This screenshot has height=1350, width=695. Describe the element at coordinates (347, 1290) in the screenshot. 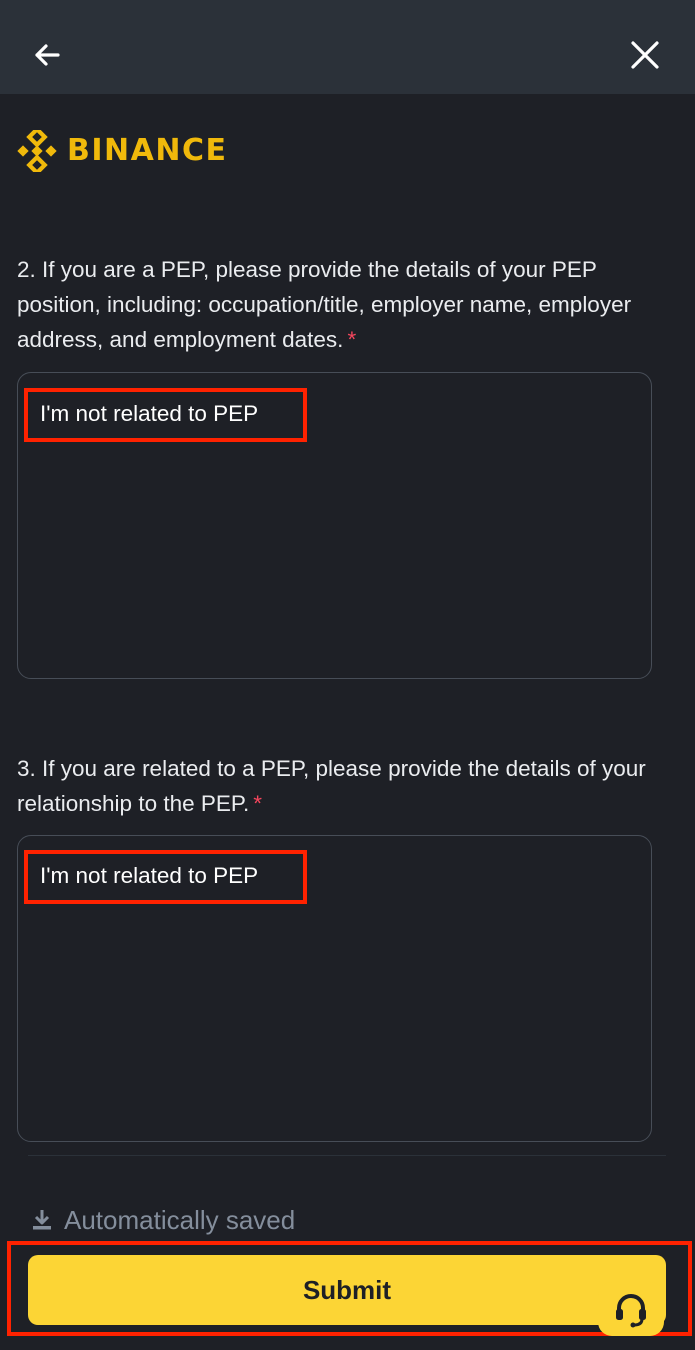

I see `submit-button: Submit` at that location.